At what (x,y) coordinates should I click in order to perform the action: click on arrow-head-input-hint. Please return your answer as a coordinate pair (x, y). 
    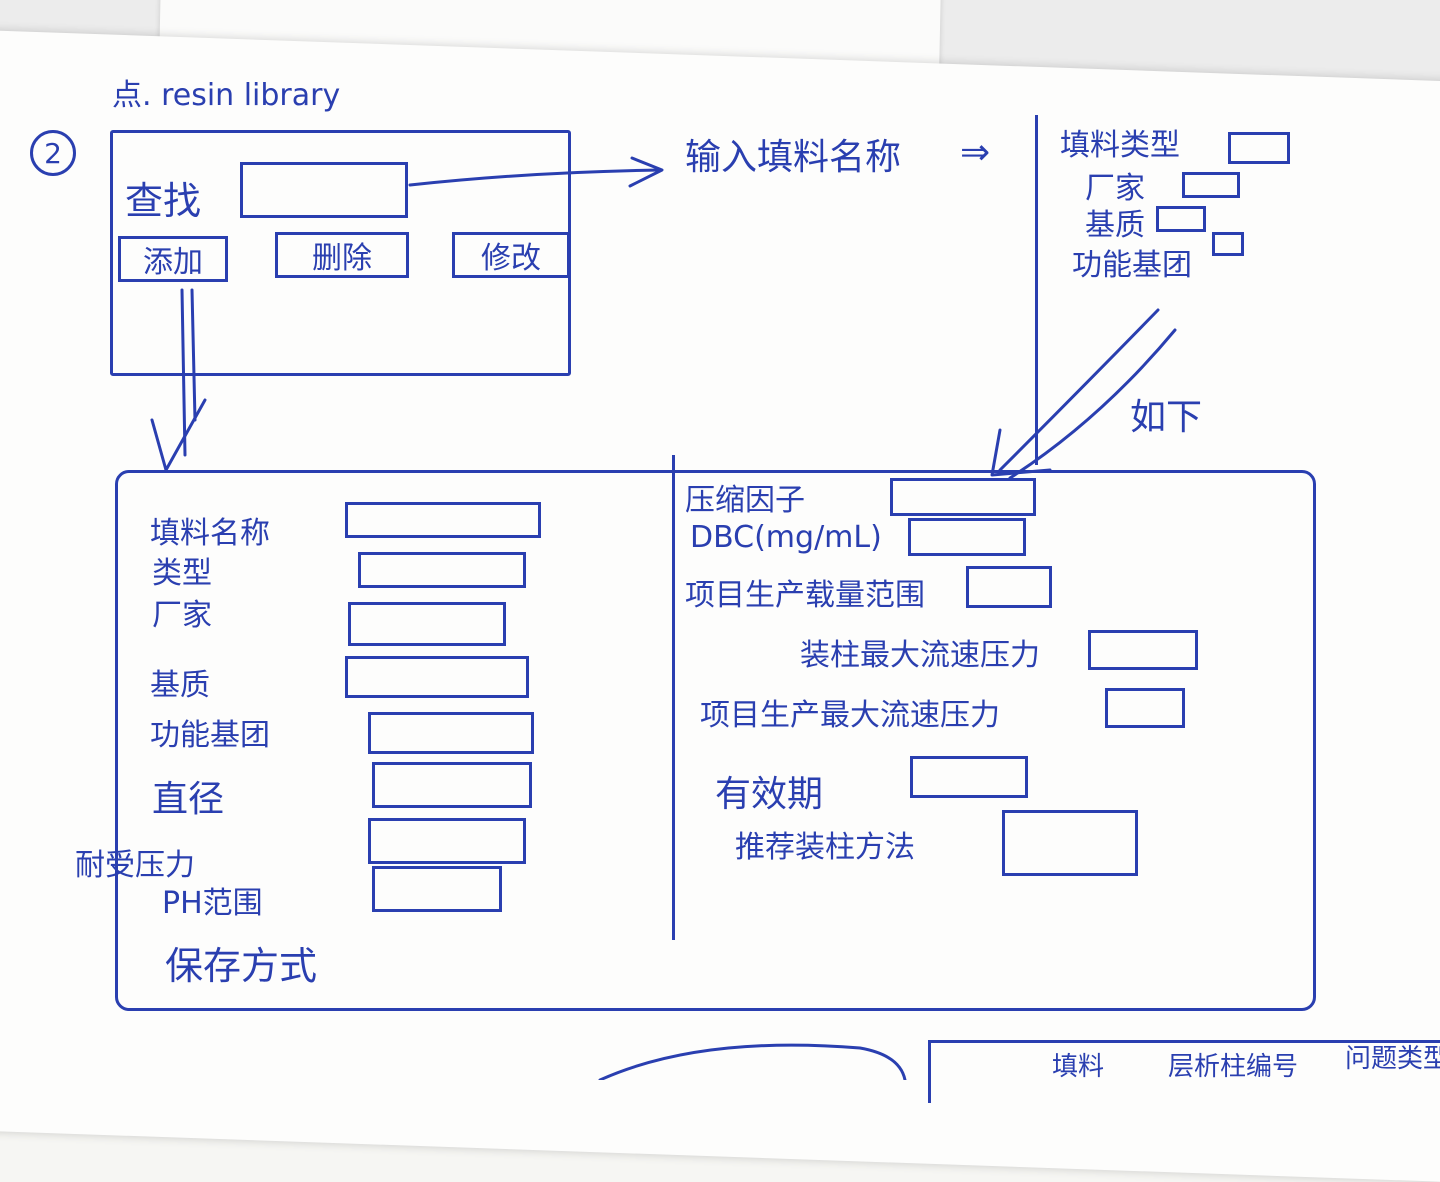
    Looking at the image, I should click on (646, 172).